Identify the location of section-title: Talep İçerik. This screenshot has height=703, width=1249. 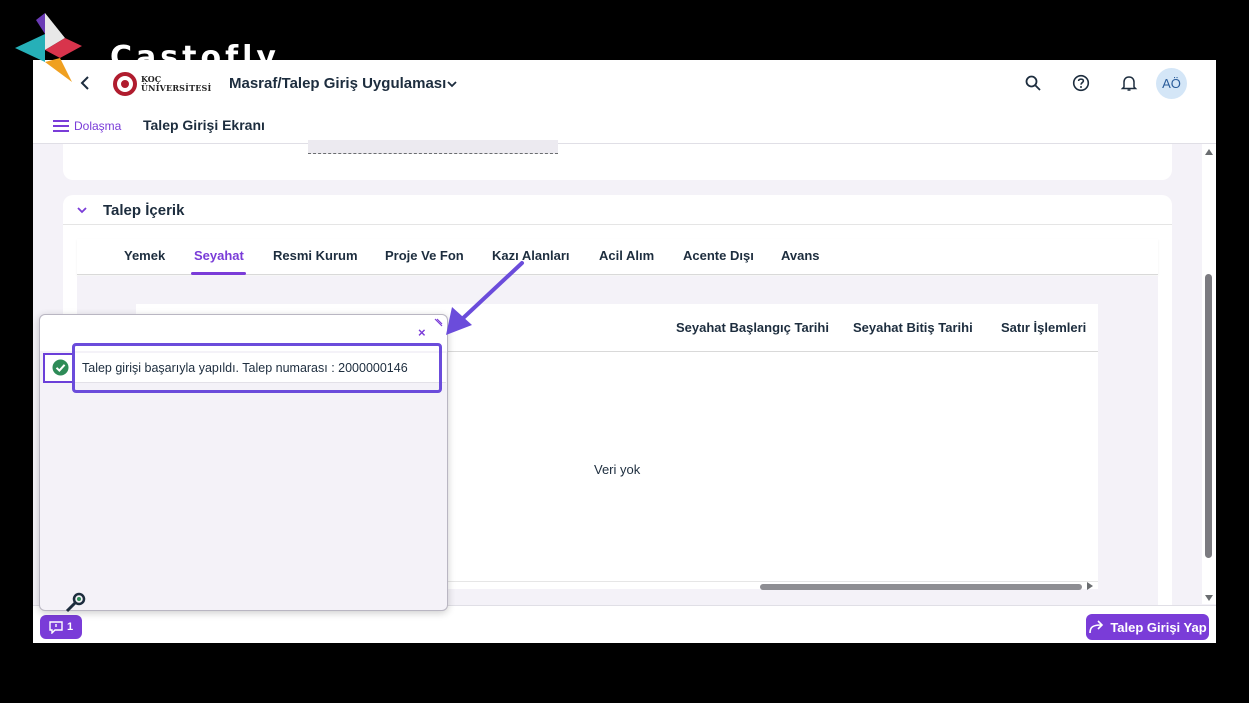
(144, 210).